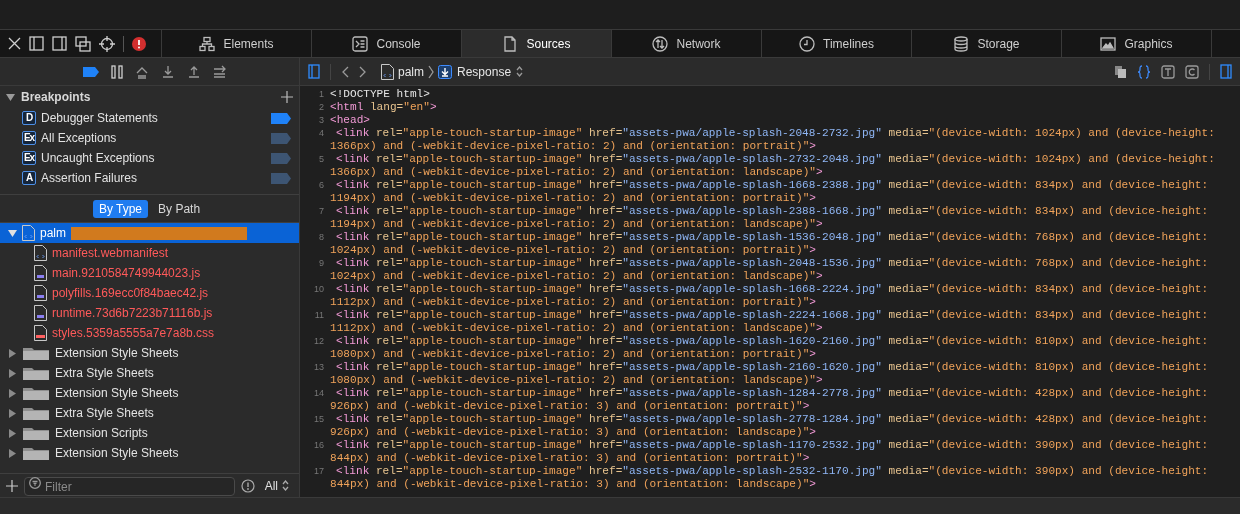 Image resolution: width=1240 pixels, height=514 pixels. Describe the element at coordinates (987, 43) in the screenshot. I see `tab: Storage` at that location.